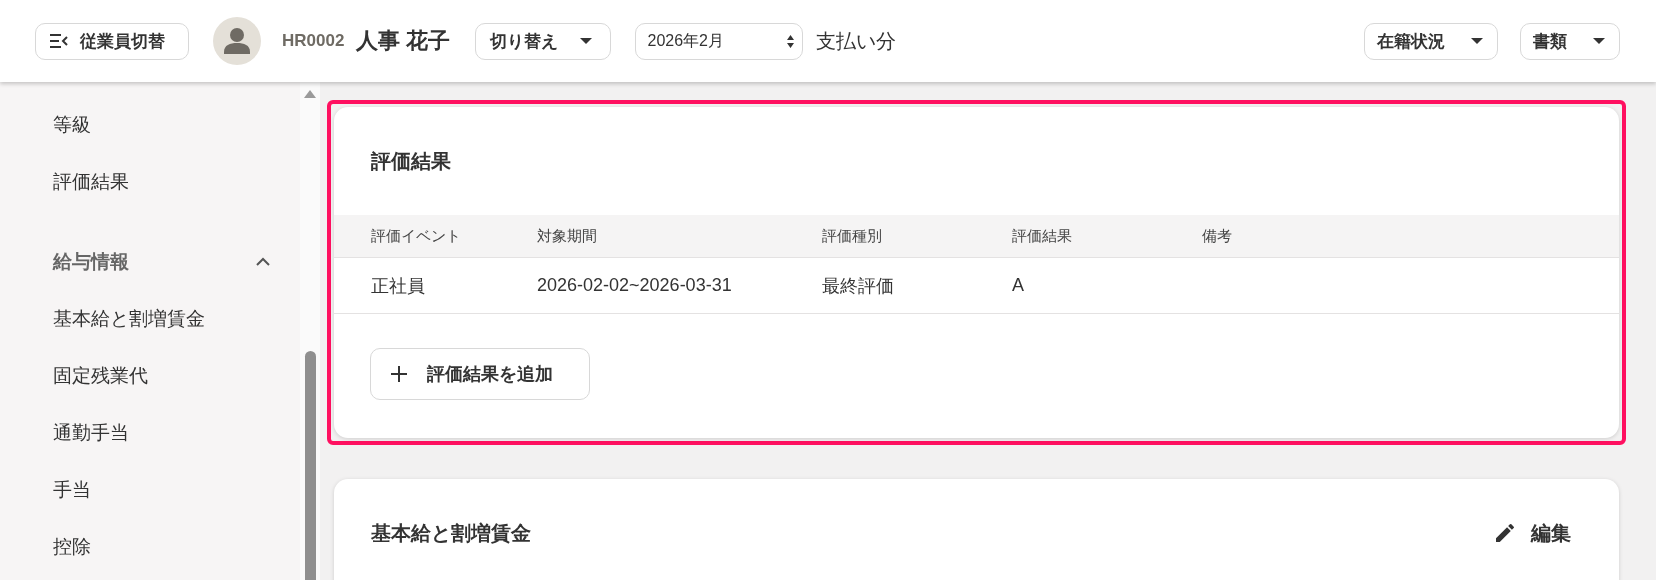 This screenshot has width=1656, height=580. I want to click on sidebar-item: 固定残業代, so click(150, 375).